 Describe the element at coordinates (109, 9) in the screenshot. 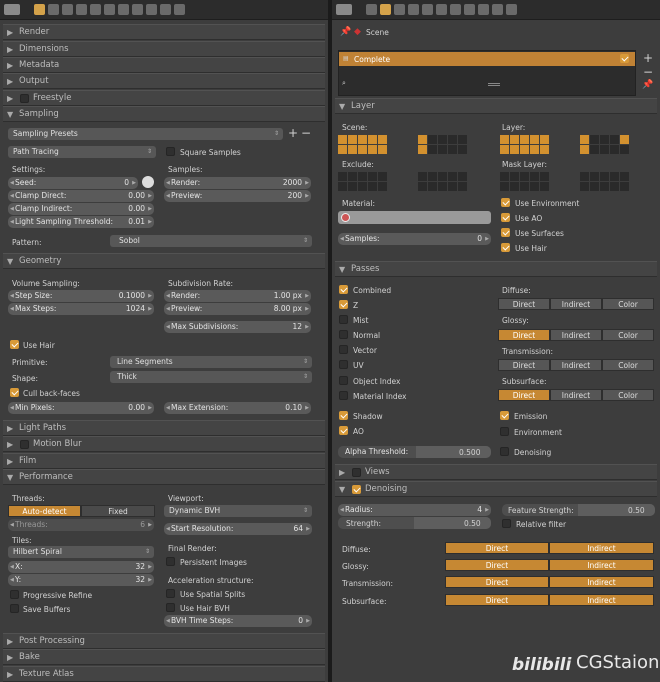

I see `constraints-tab-icon` at that location.